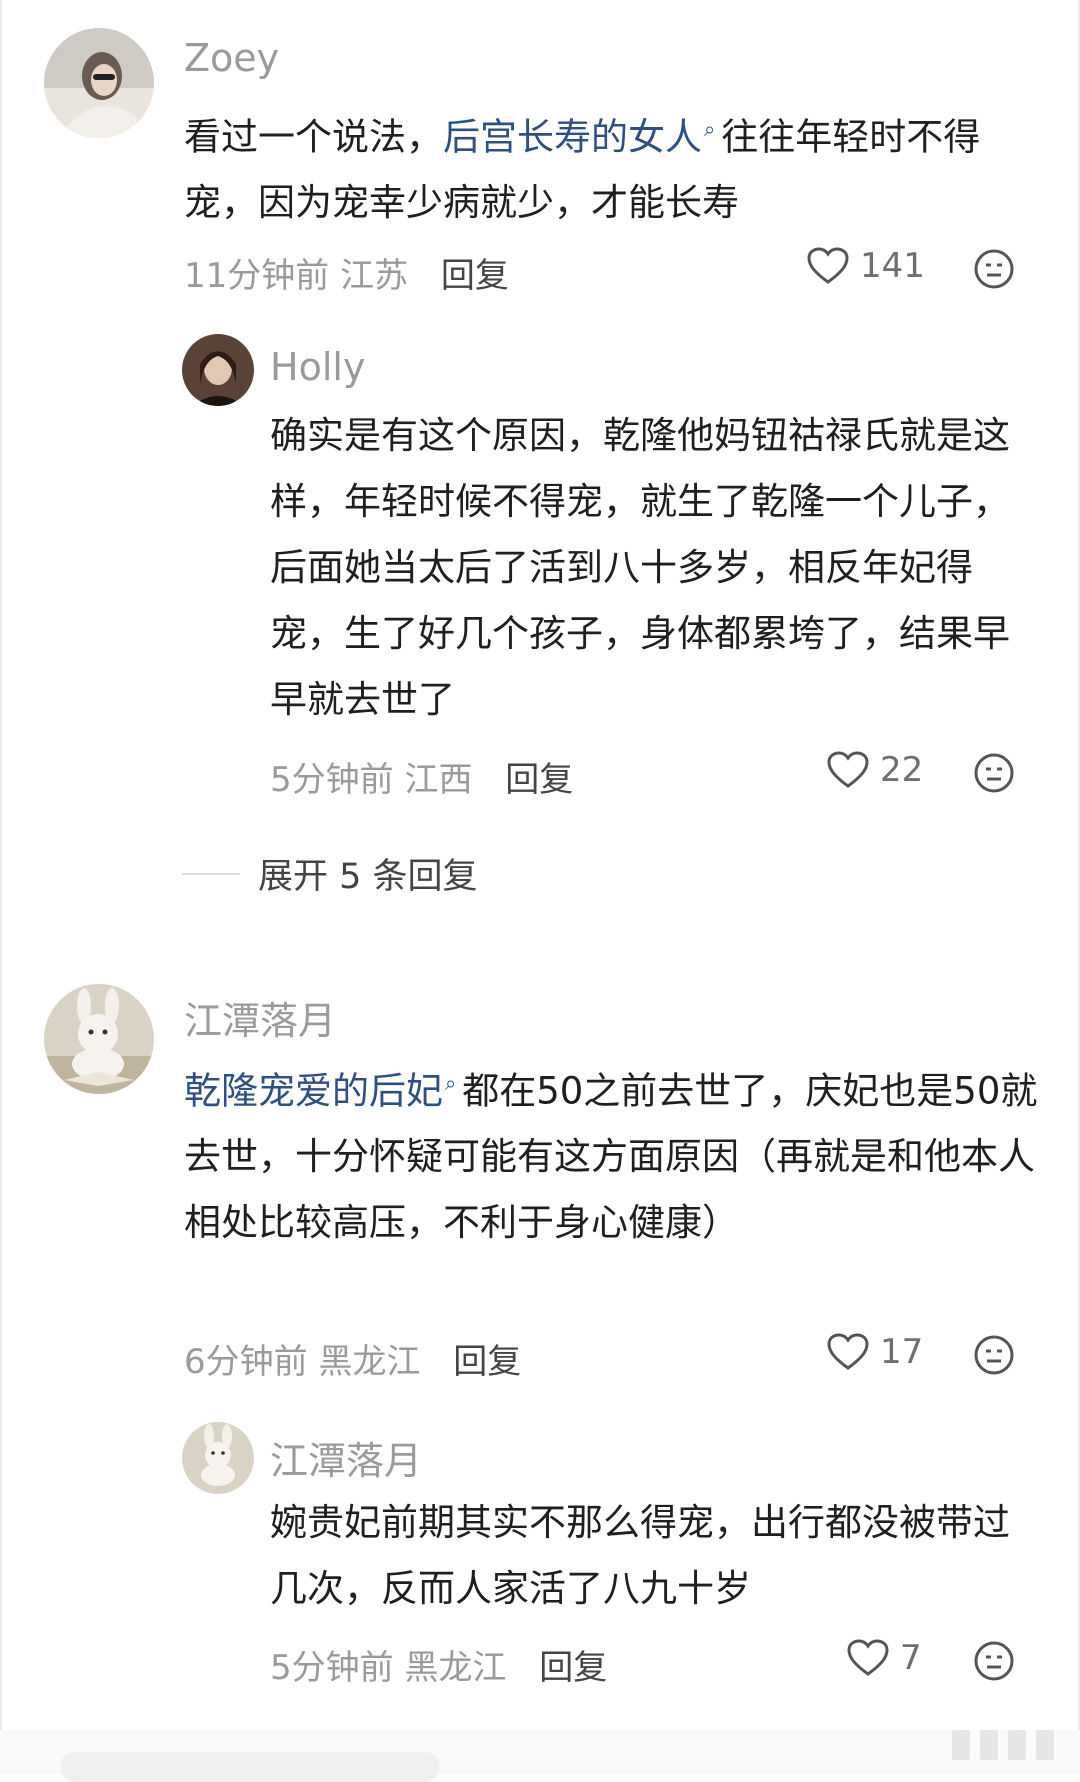  I want to click on reply-meta: 5分钟前 黑龙江 回复, so click(438, 1664).